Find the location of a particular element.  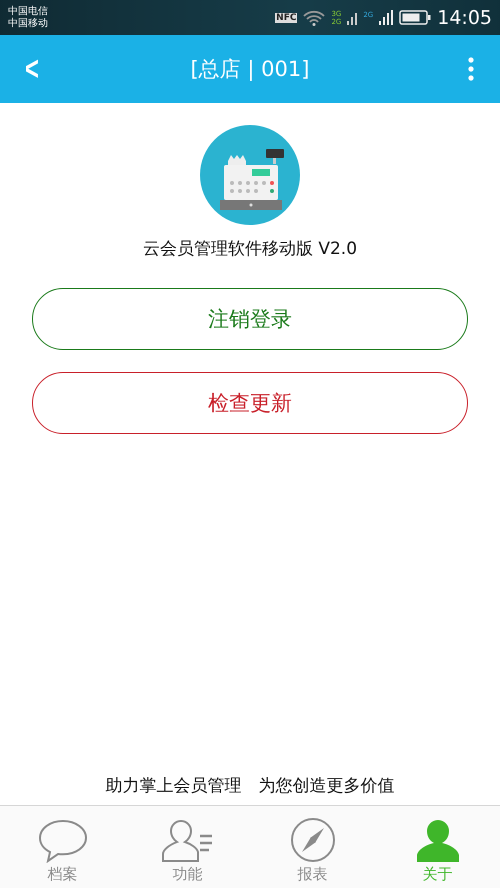

tab: 档案 is located at coordinates (62, 847).